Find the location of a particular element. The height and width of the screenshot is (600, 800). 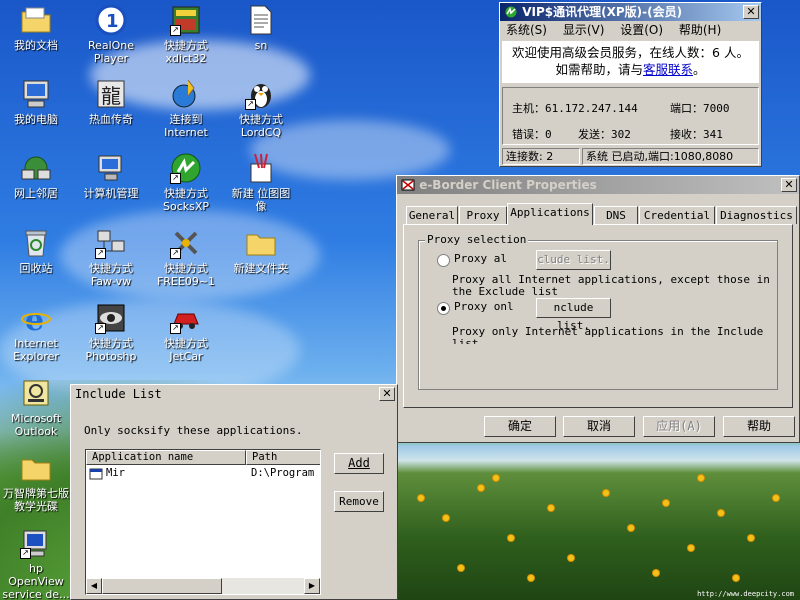

scroll-left-icon: ◀ is located at coordinates (94, 586).